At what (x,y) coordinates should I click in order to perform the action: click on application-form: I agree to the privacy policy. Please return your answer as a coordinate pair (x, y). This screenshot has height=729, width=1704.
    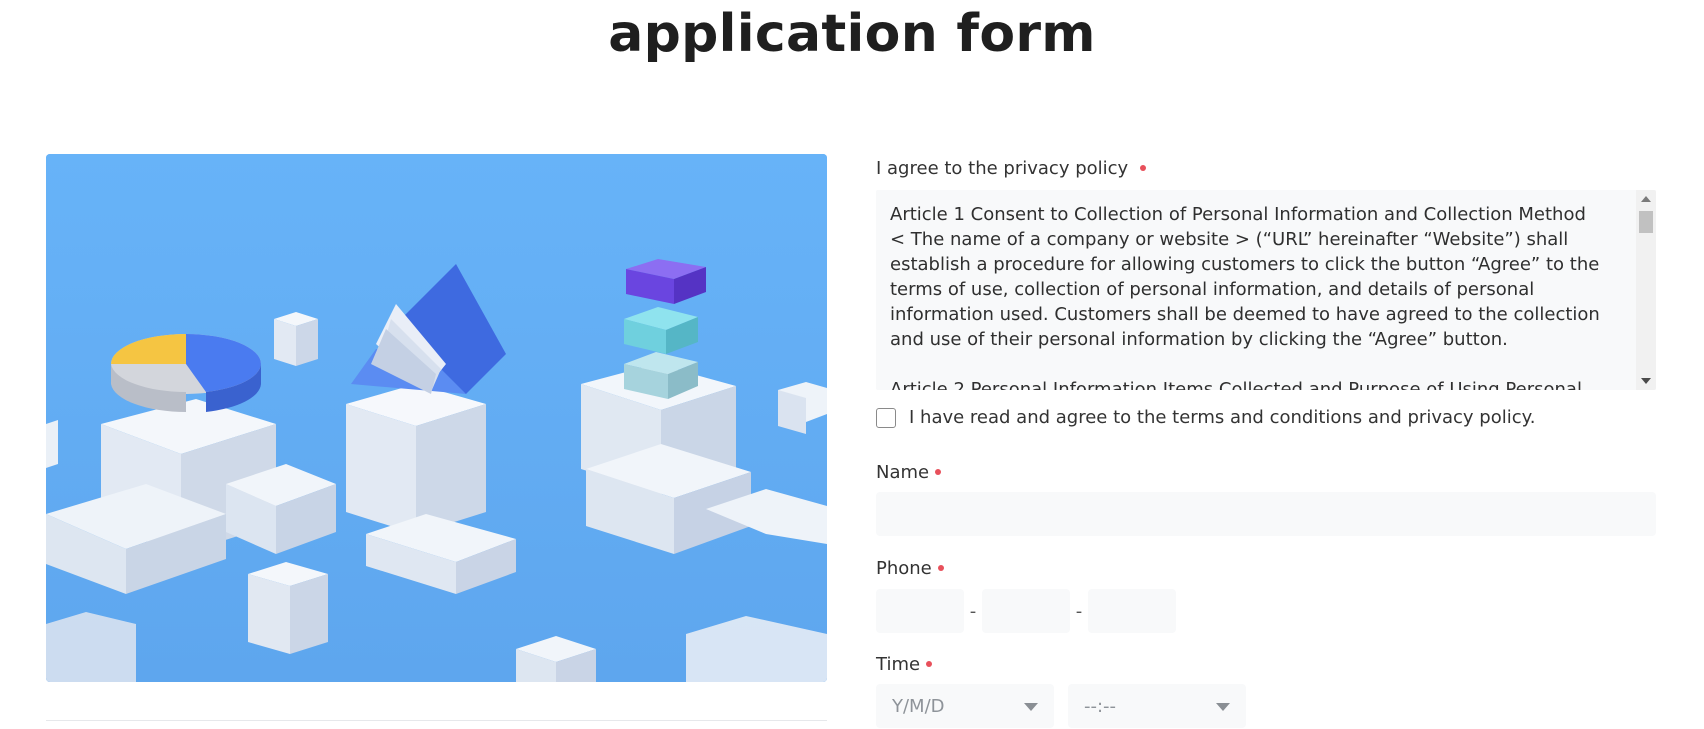
    Looking at the image, I should click on (1266, 168).